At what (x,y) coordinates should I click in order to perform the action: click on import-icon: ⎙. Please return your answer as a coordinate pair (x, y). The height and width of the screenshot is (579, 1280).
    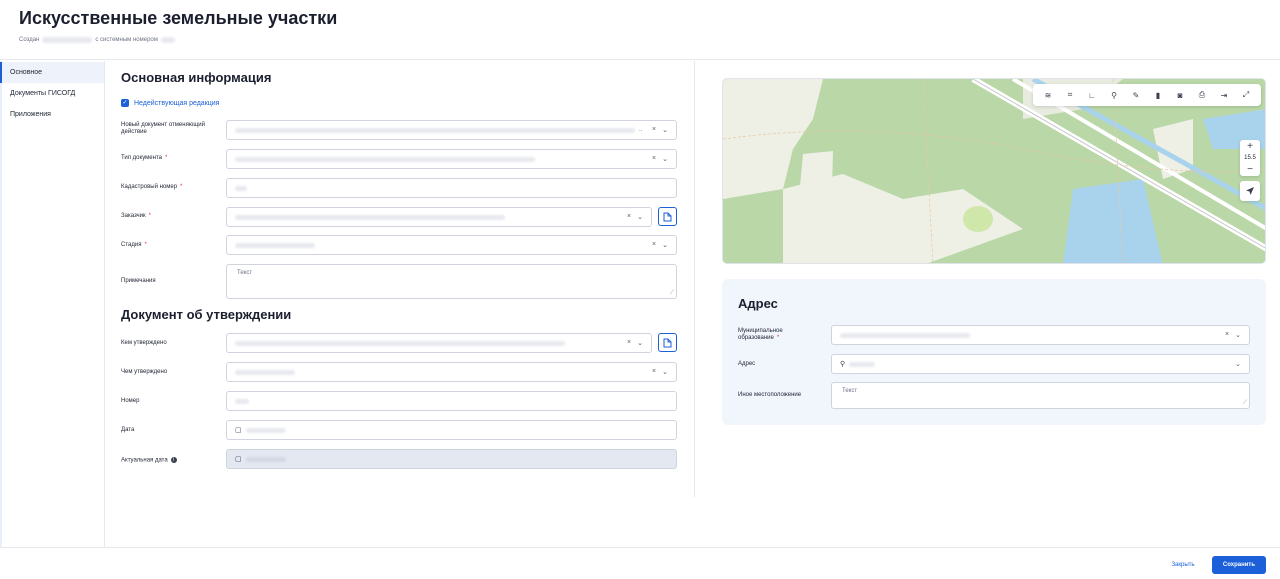
    Looking at the image, I should click on (1202, 95).